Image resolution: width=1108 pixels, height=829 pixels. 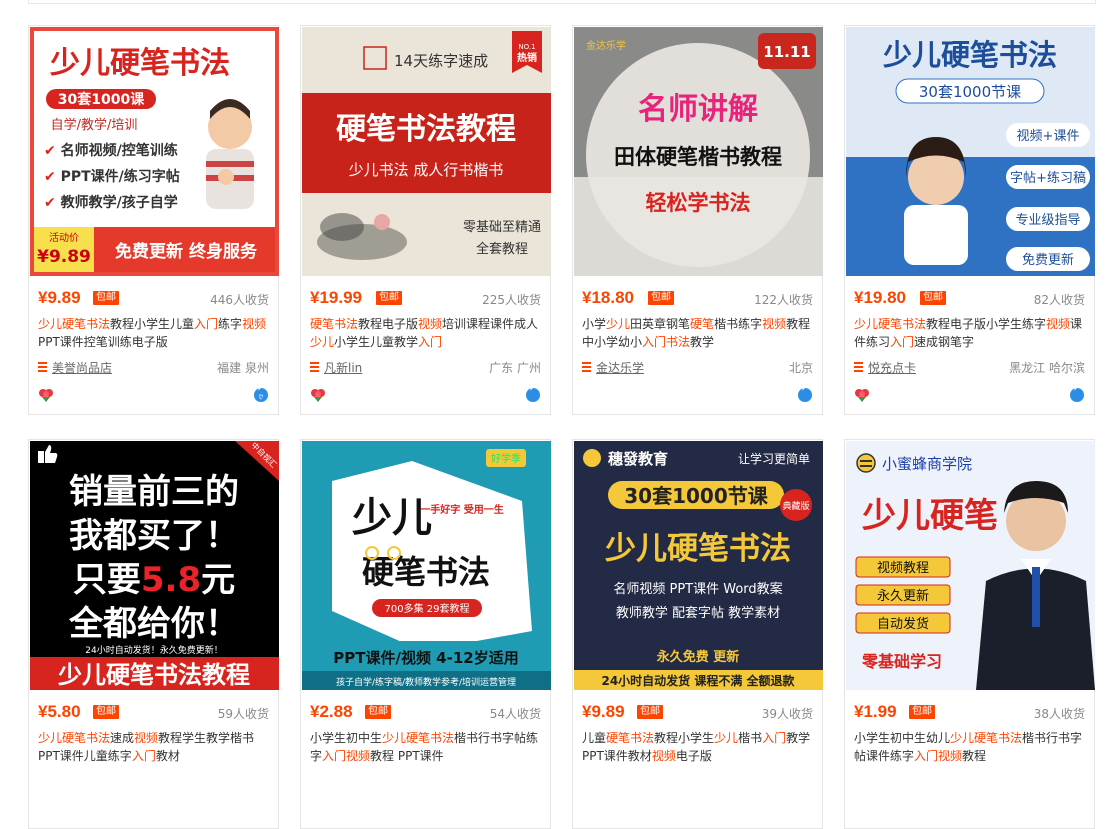 What do you see at coordinates (426, 333) in the screenshot?
I see `product-title: 硬笔书法教程电子版视频培训课程课件成人少儿小学生儿童教学入门` at bounding box center [426, 333].